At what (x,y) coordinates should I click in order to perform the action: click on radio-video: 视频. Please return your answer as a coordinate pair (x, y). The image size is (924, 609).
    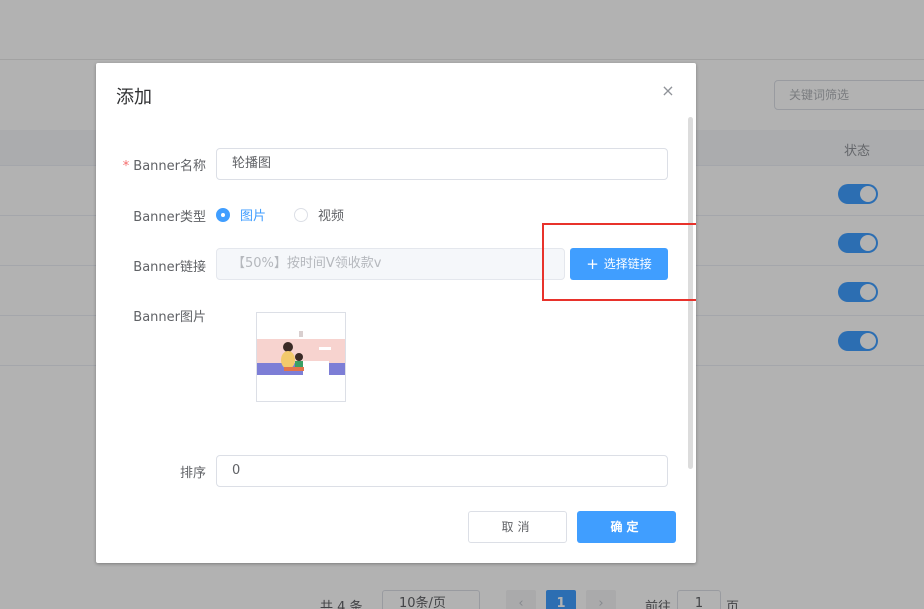
    Looking at the image, I should click on (319, 214).